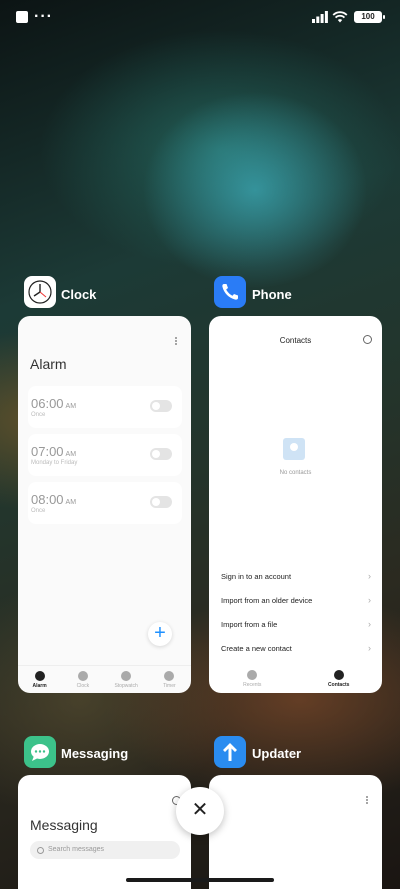  Describe the element at coordinates (295, 340) in the screenshot. I see `contacts-title: Contacts` at that location.